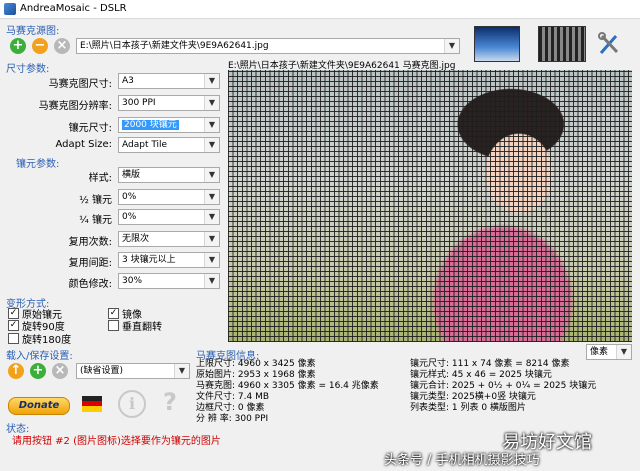 This screenshot has width=640, height=471. What do you see at coordinates (116, 441) in the screenshot?
I see `status-message: 请用按钮 #2 (图片图标)选择要作为镶元的图片` at bounding box center [116, 441].